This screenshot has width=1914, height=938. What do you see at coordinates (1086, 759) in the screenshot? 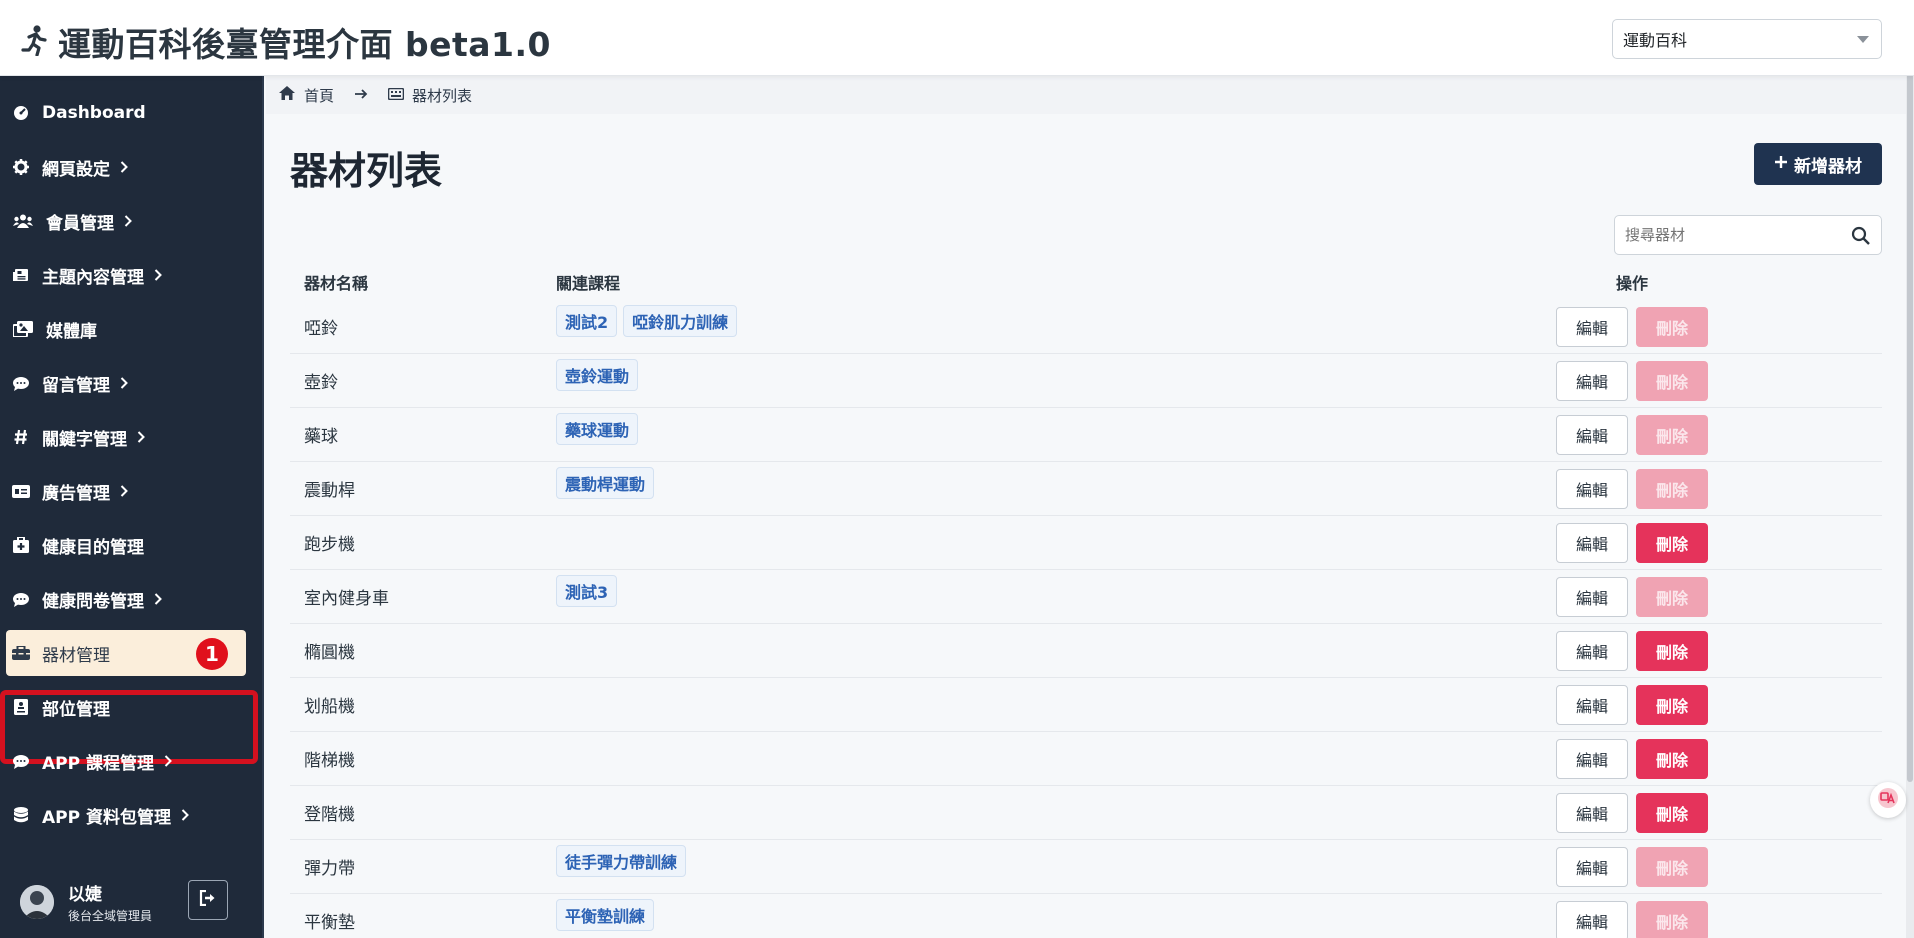
I see `table-row: 階梯機 編輯 刪除` at bounding box center [1086, 759].